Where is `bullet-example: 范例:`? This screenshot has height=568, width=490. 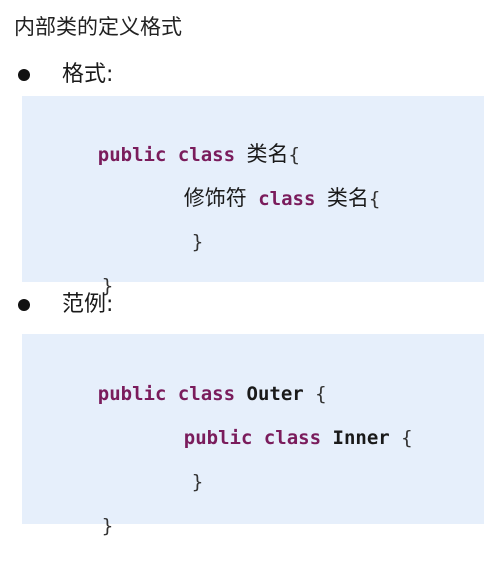 bullet-example: 范例: is located at coordinates (63, 305).